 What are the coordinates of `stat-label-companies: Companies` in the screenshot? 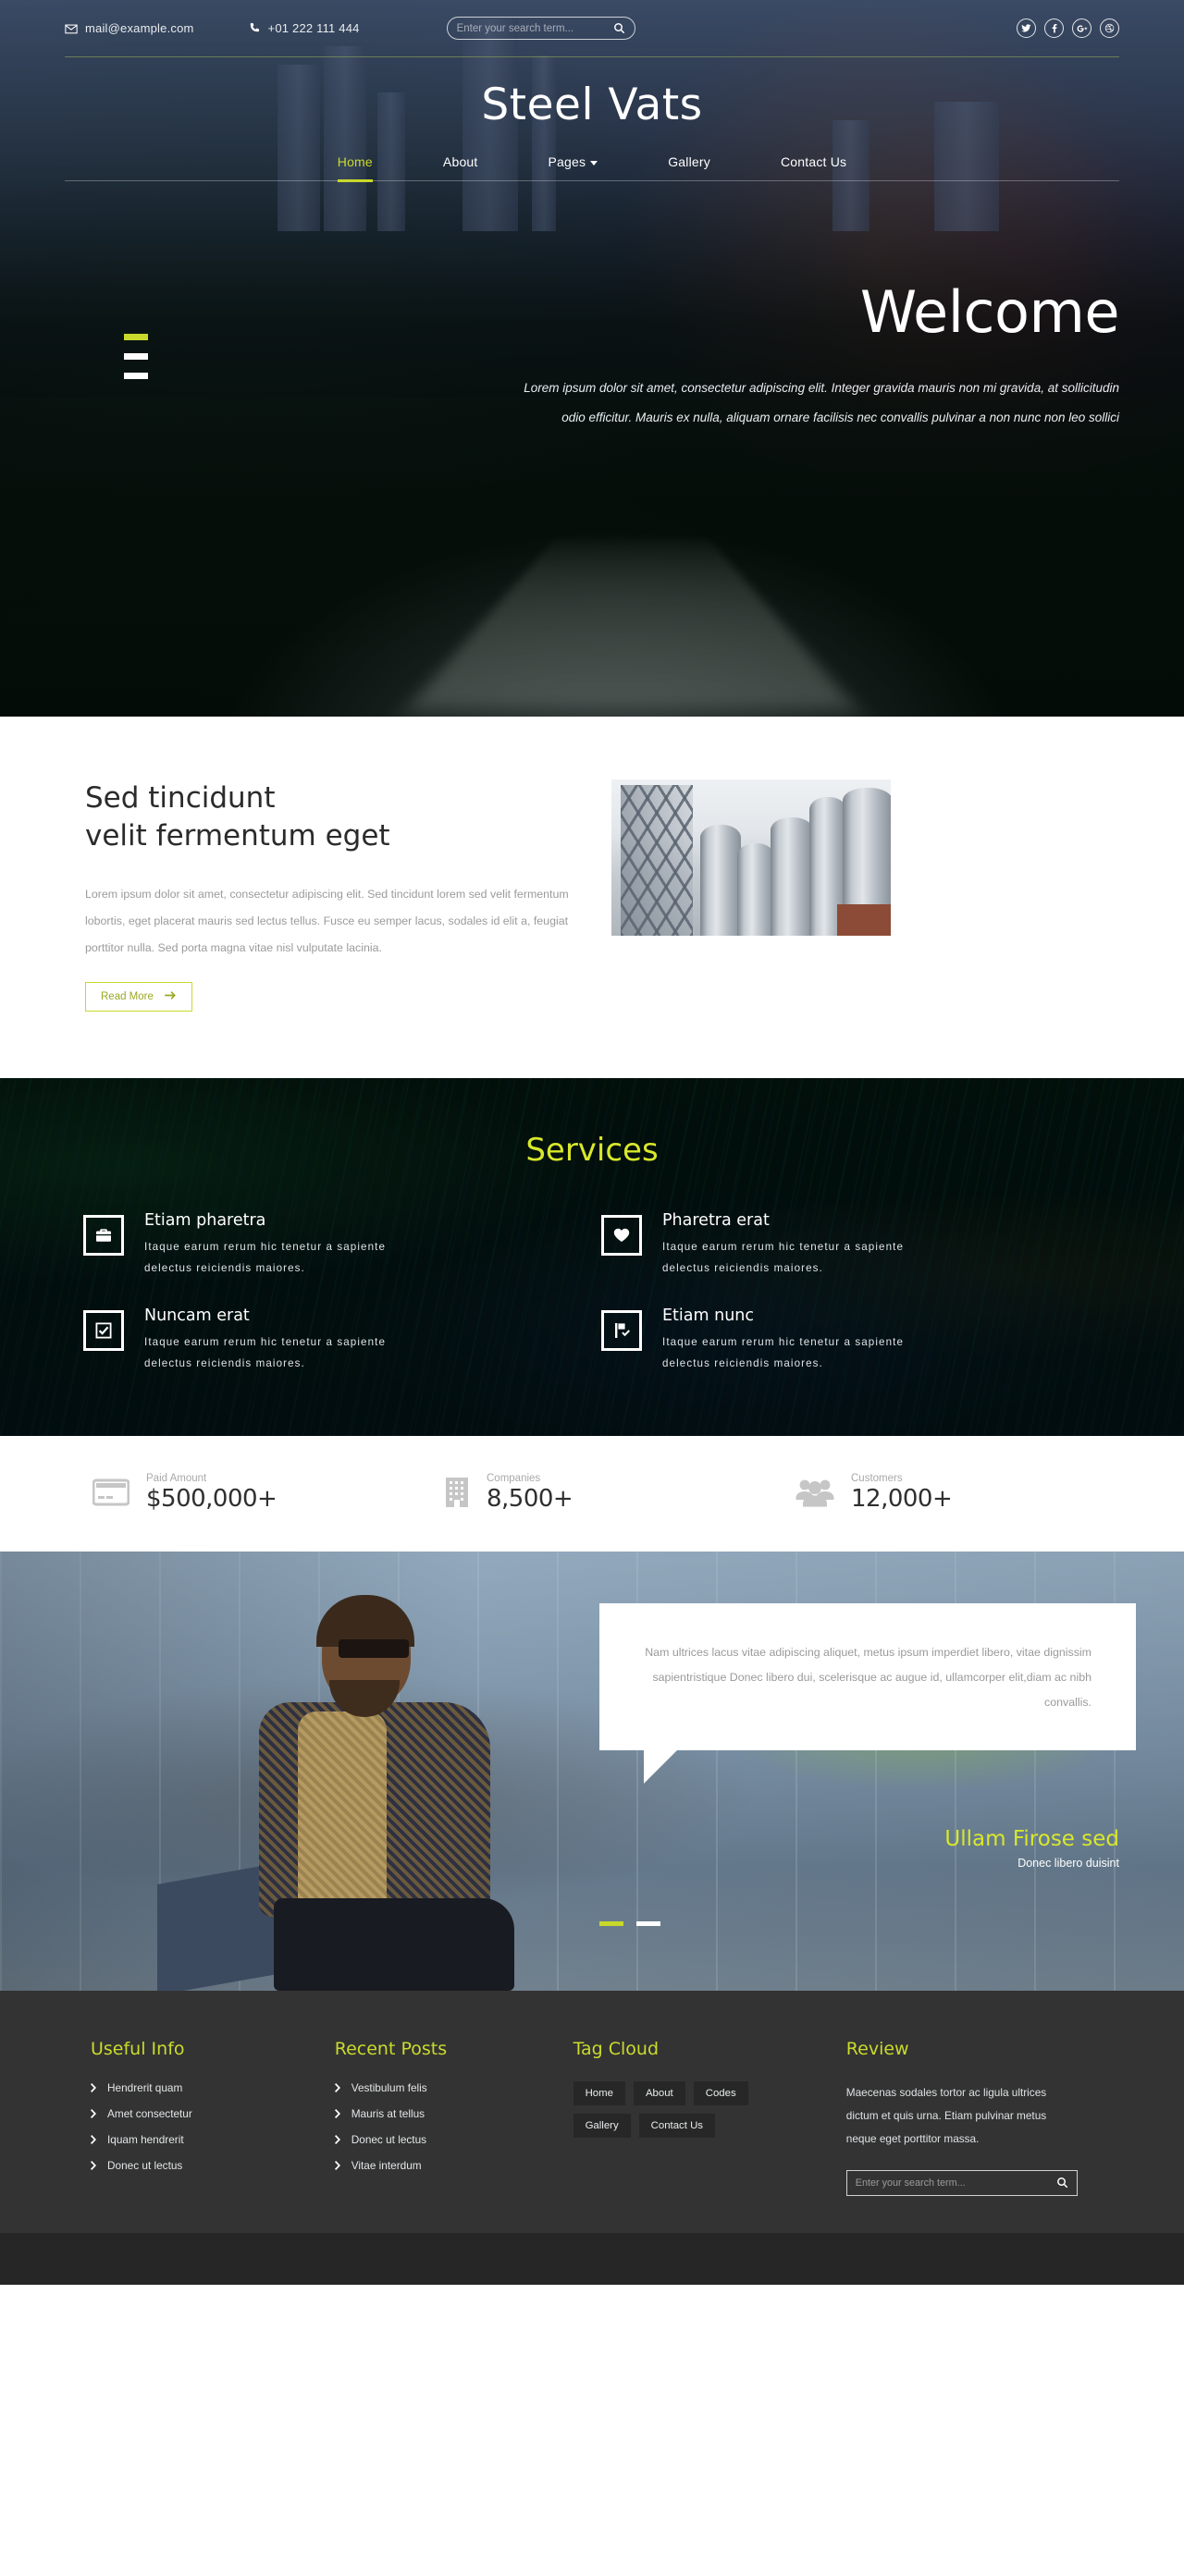 It's located at (514, 1478).